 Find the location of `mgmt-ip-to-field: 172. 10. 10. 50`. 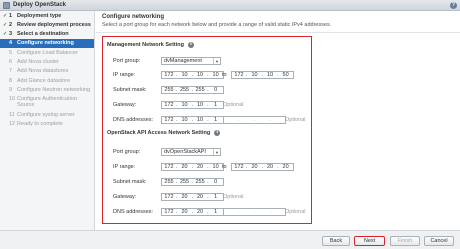

mgmt-ip-to-field: 172. 10. 10. 50 is located at coordinates (262, 75).